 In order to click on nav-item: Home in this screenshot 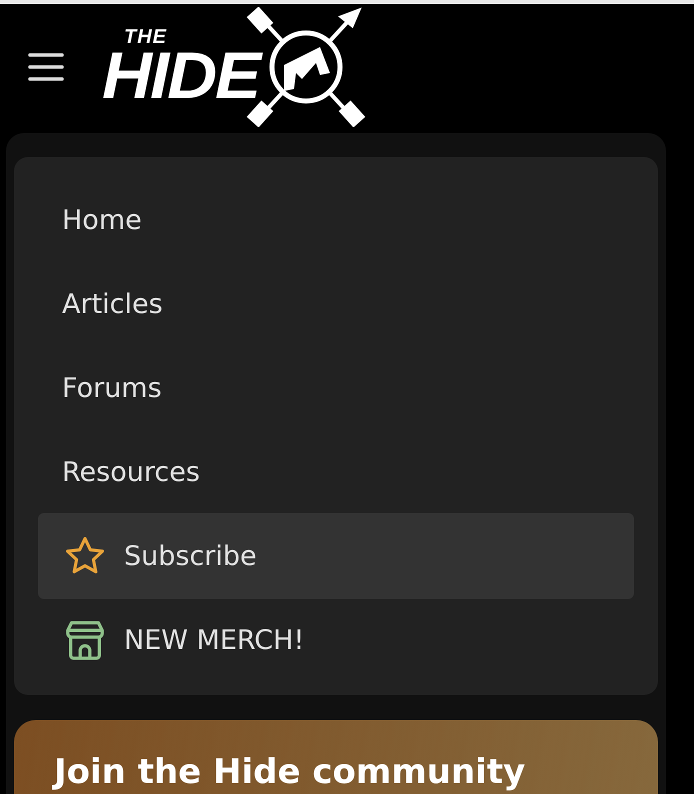, I will do `click(336, 220)`.